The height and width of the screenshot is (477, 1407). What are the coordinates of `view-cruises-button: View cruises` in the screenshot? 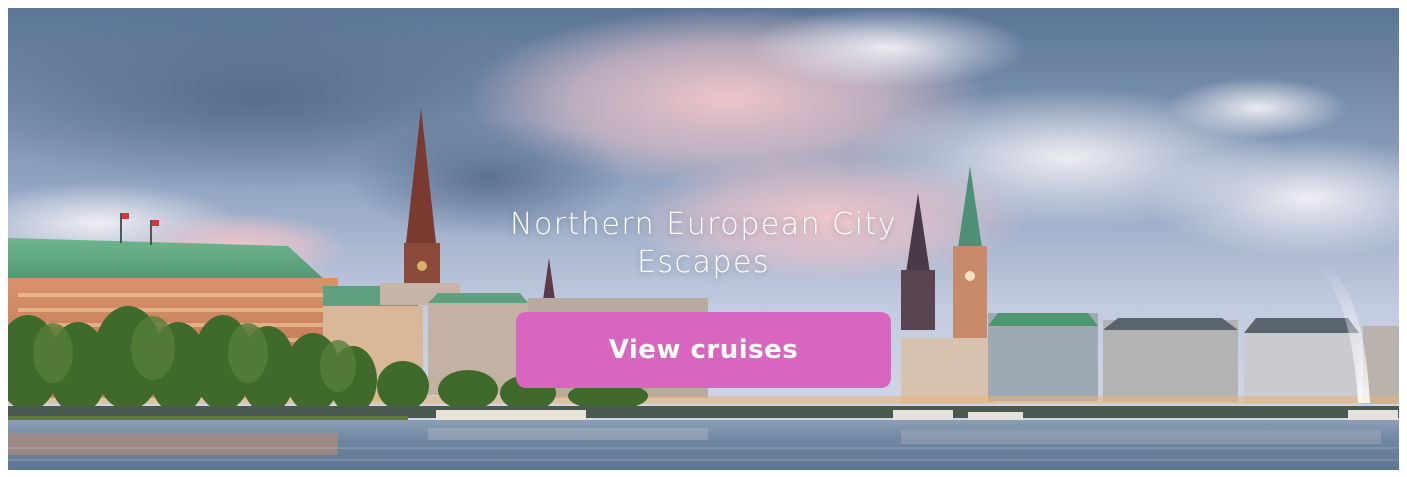 It's located at (703, 350).